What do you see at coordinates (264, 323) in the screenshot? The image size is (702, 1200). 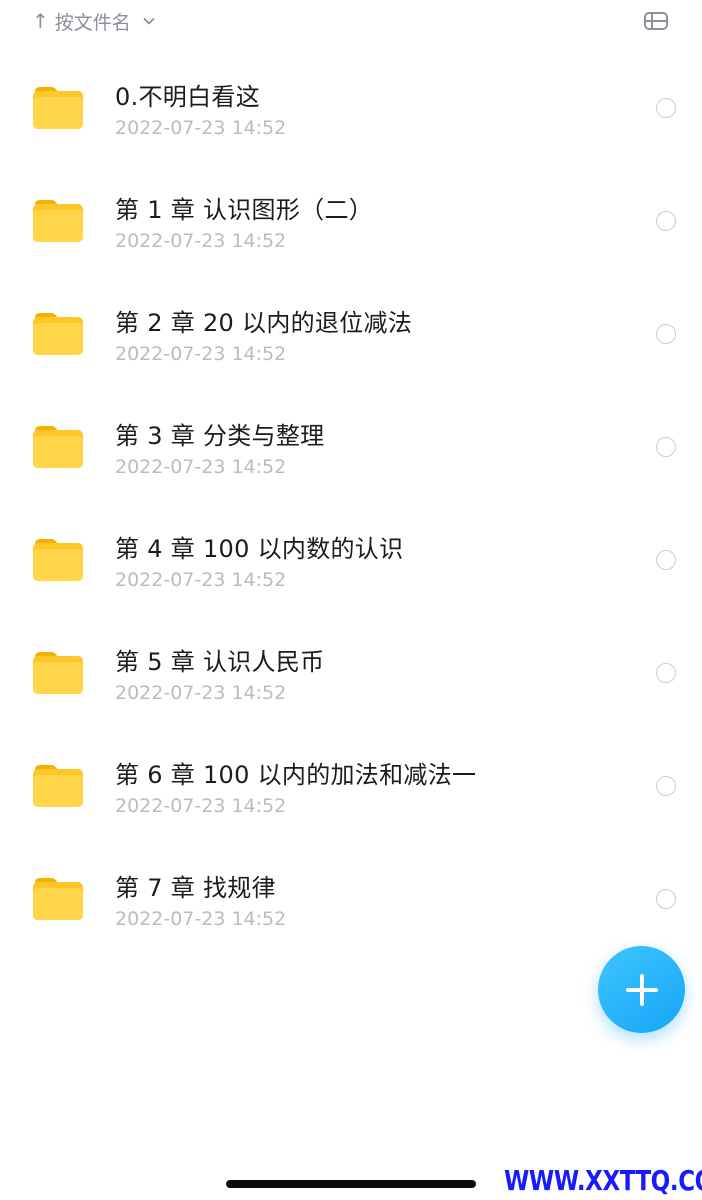 I see `folder-name: 第 2 章 20 以内的退位减法` at bounding box center [264, 323].